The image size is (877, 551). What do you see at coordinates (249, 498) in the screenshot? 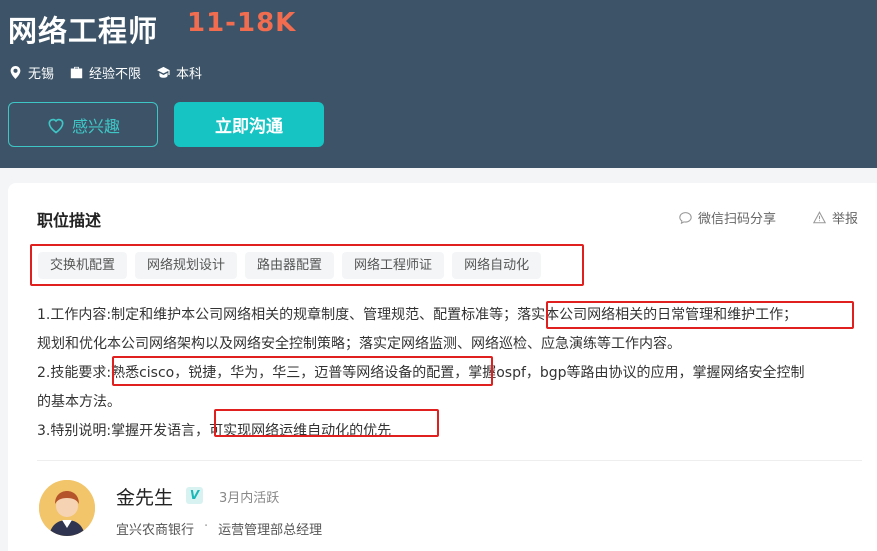
I see `active-status: 3月内活跃` at bounding box center [249, 498].